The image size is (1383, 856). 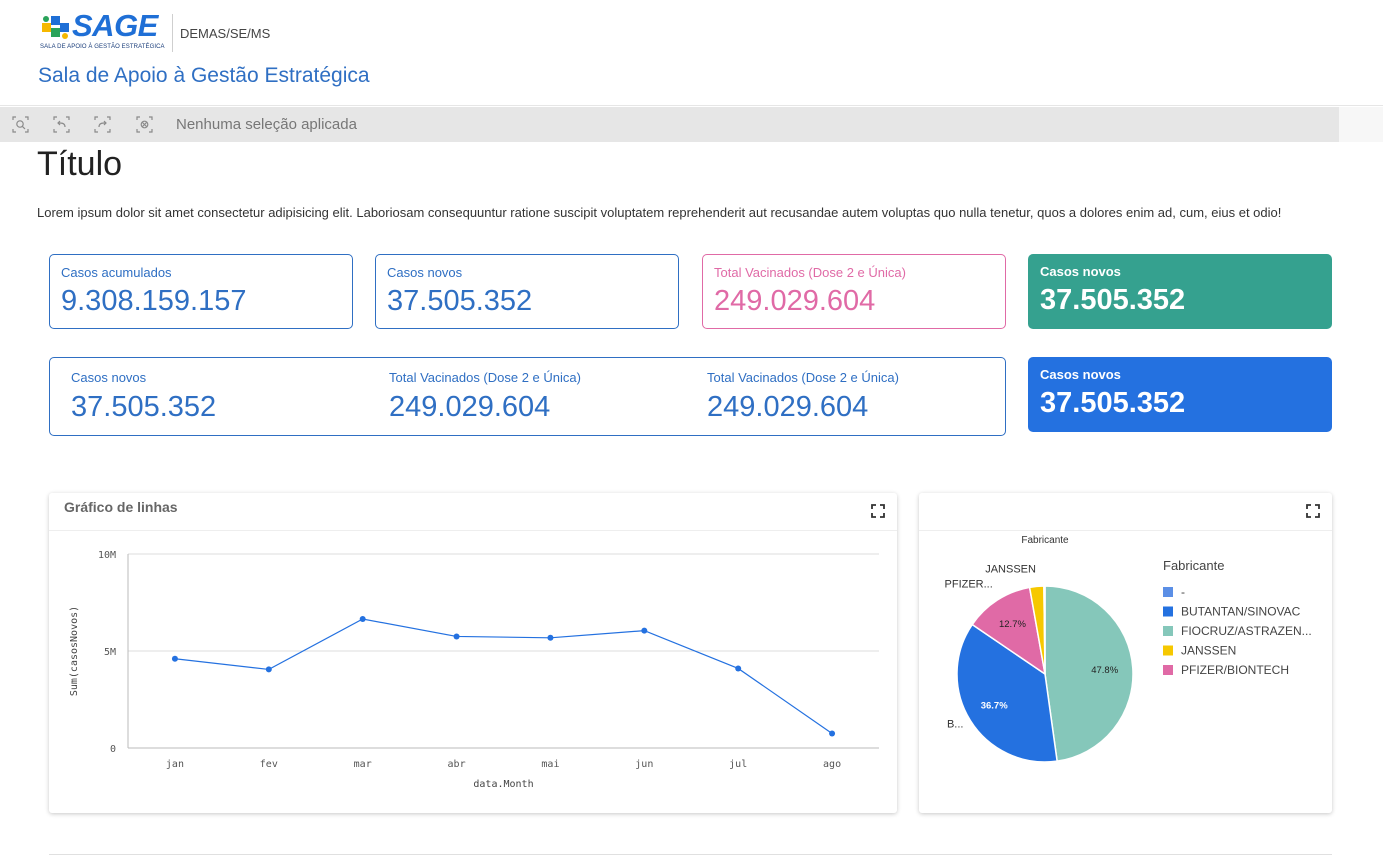 I want to click on scrollbar-gutter, so click(x=1361, y=124).